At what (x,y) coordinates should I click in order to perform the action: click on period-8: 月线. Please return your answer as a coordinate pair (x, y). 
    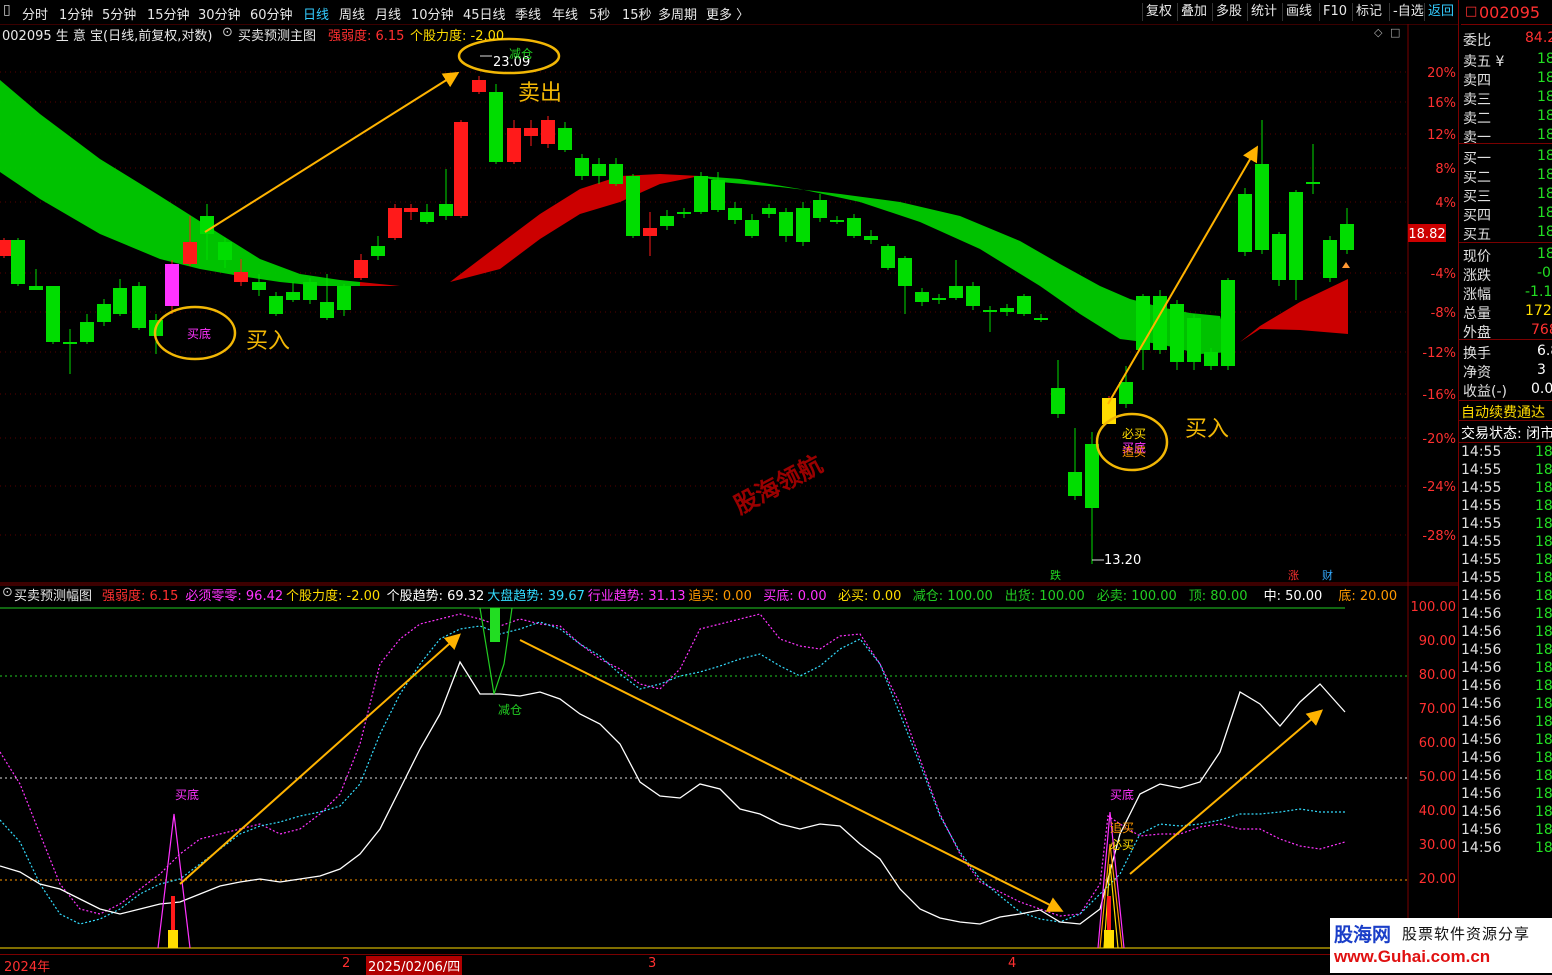
    Looking at the image, I should click on (388, 13).